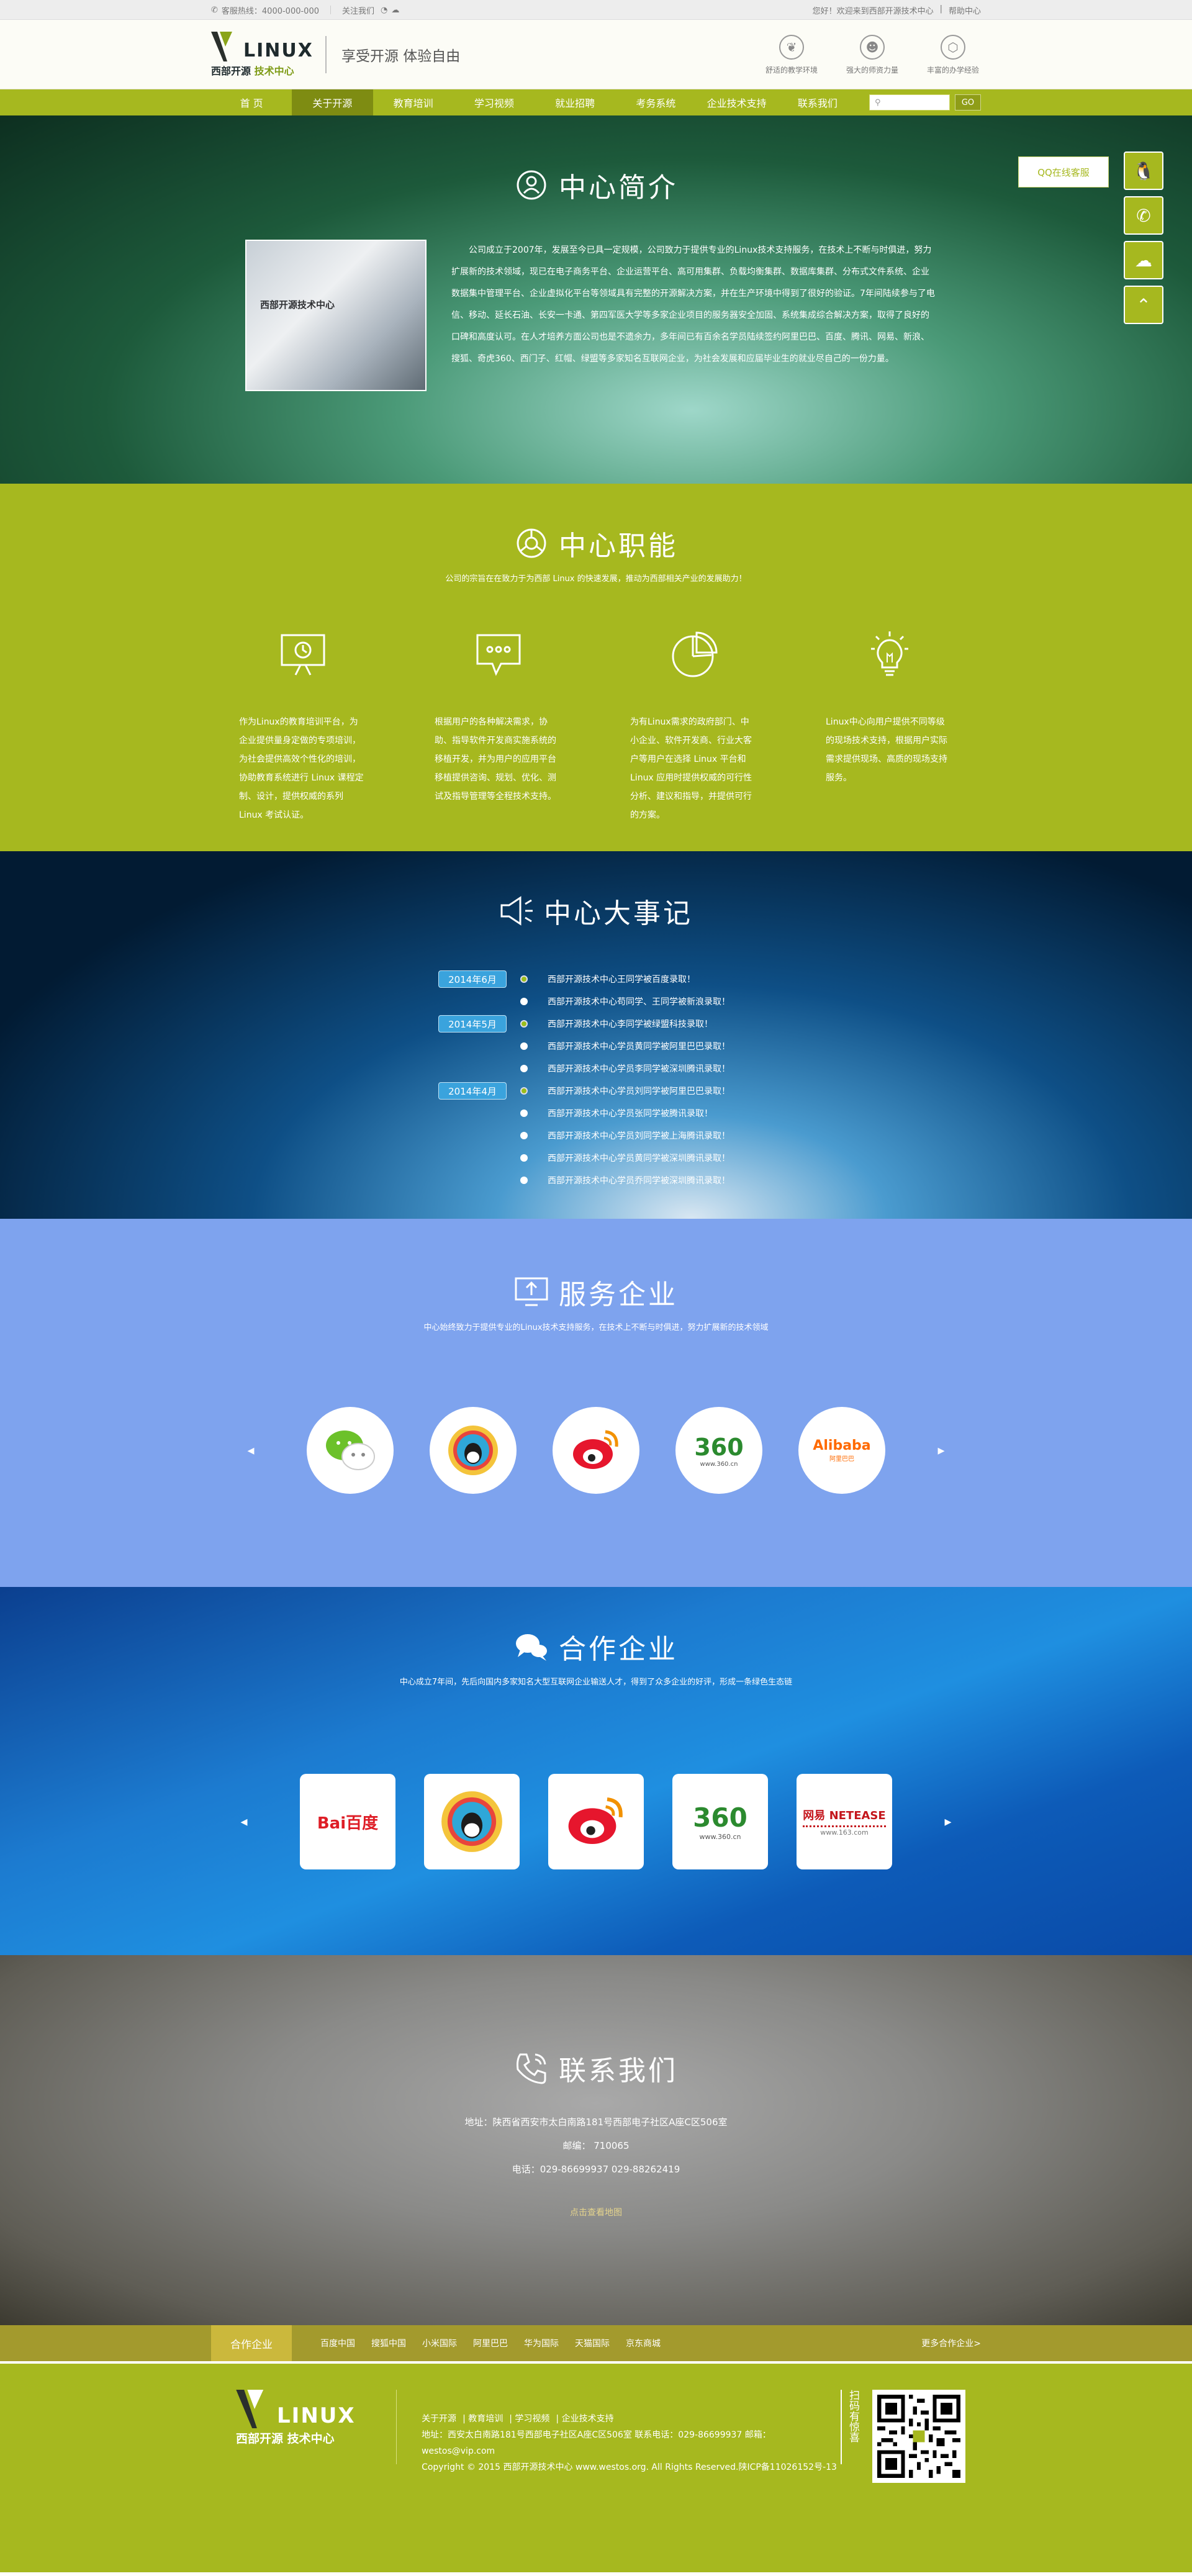 The width and height of the screenshot is (1192, 2576). Describe the element at coordinates (252, 71) in the screenshot. I see `logo-subtitle: 西部开源 技术中心` at that location.